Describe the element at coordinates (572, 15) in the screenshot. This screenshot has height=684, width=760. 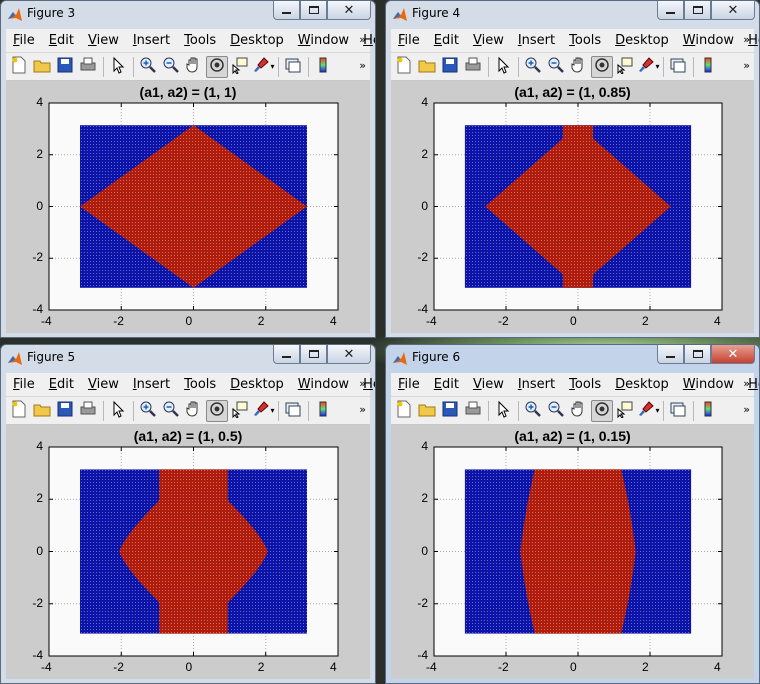
I see `window-titlebar: Figure 4 ✕` at that location.